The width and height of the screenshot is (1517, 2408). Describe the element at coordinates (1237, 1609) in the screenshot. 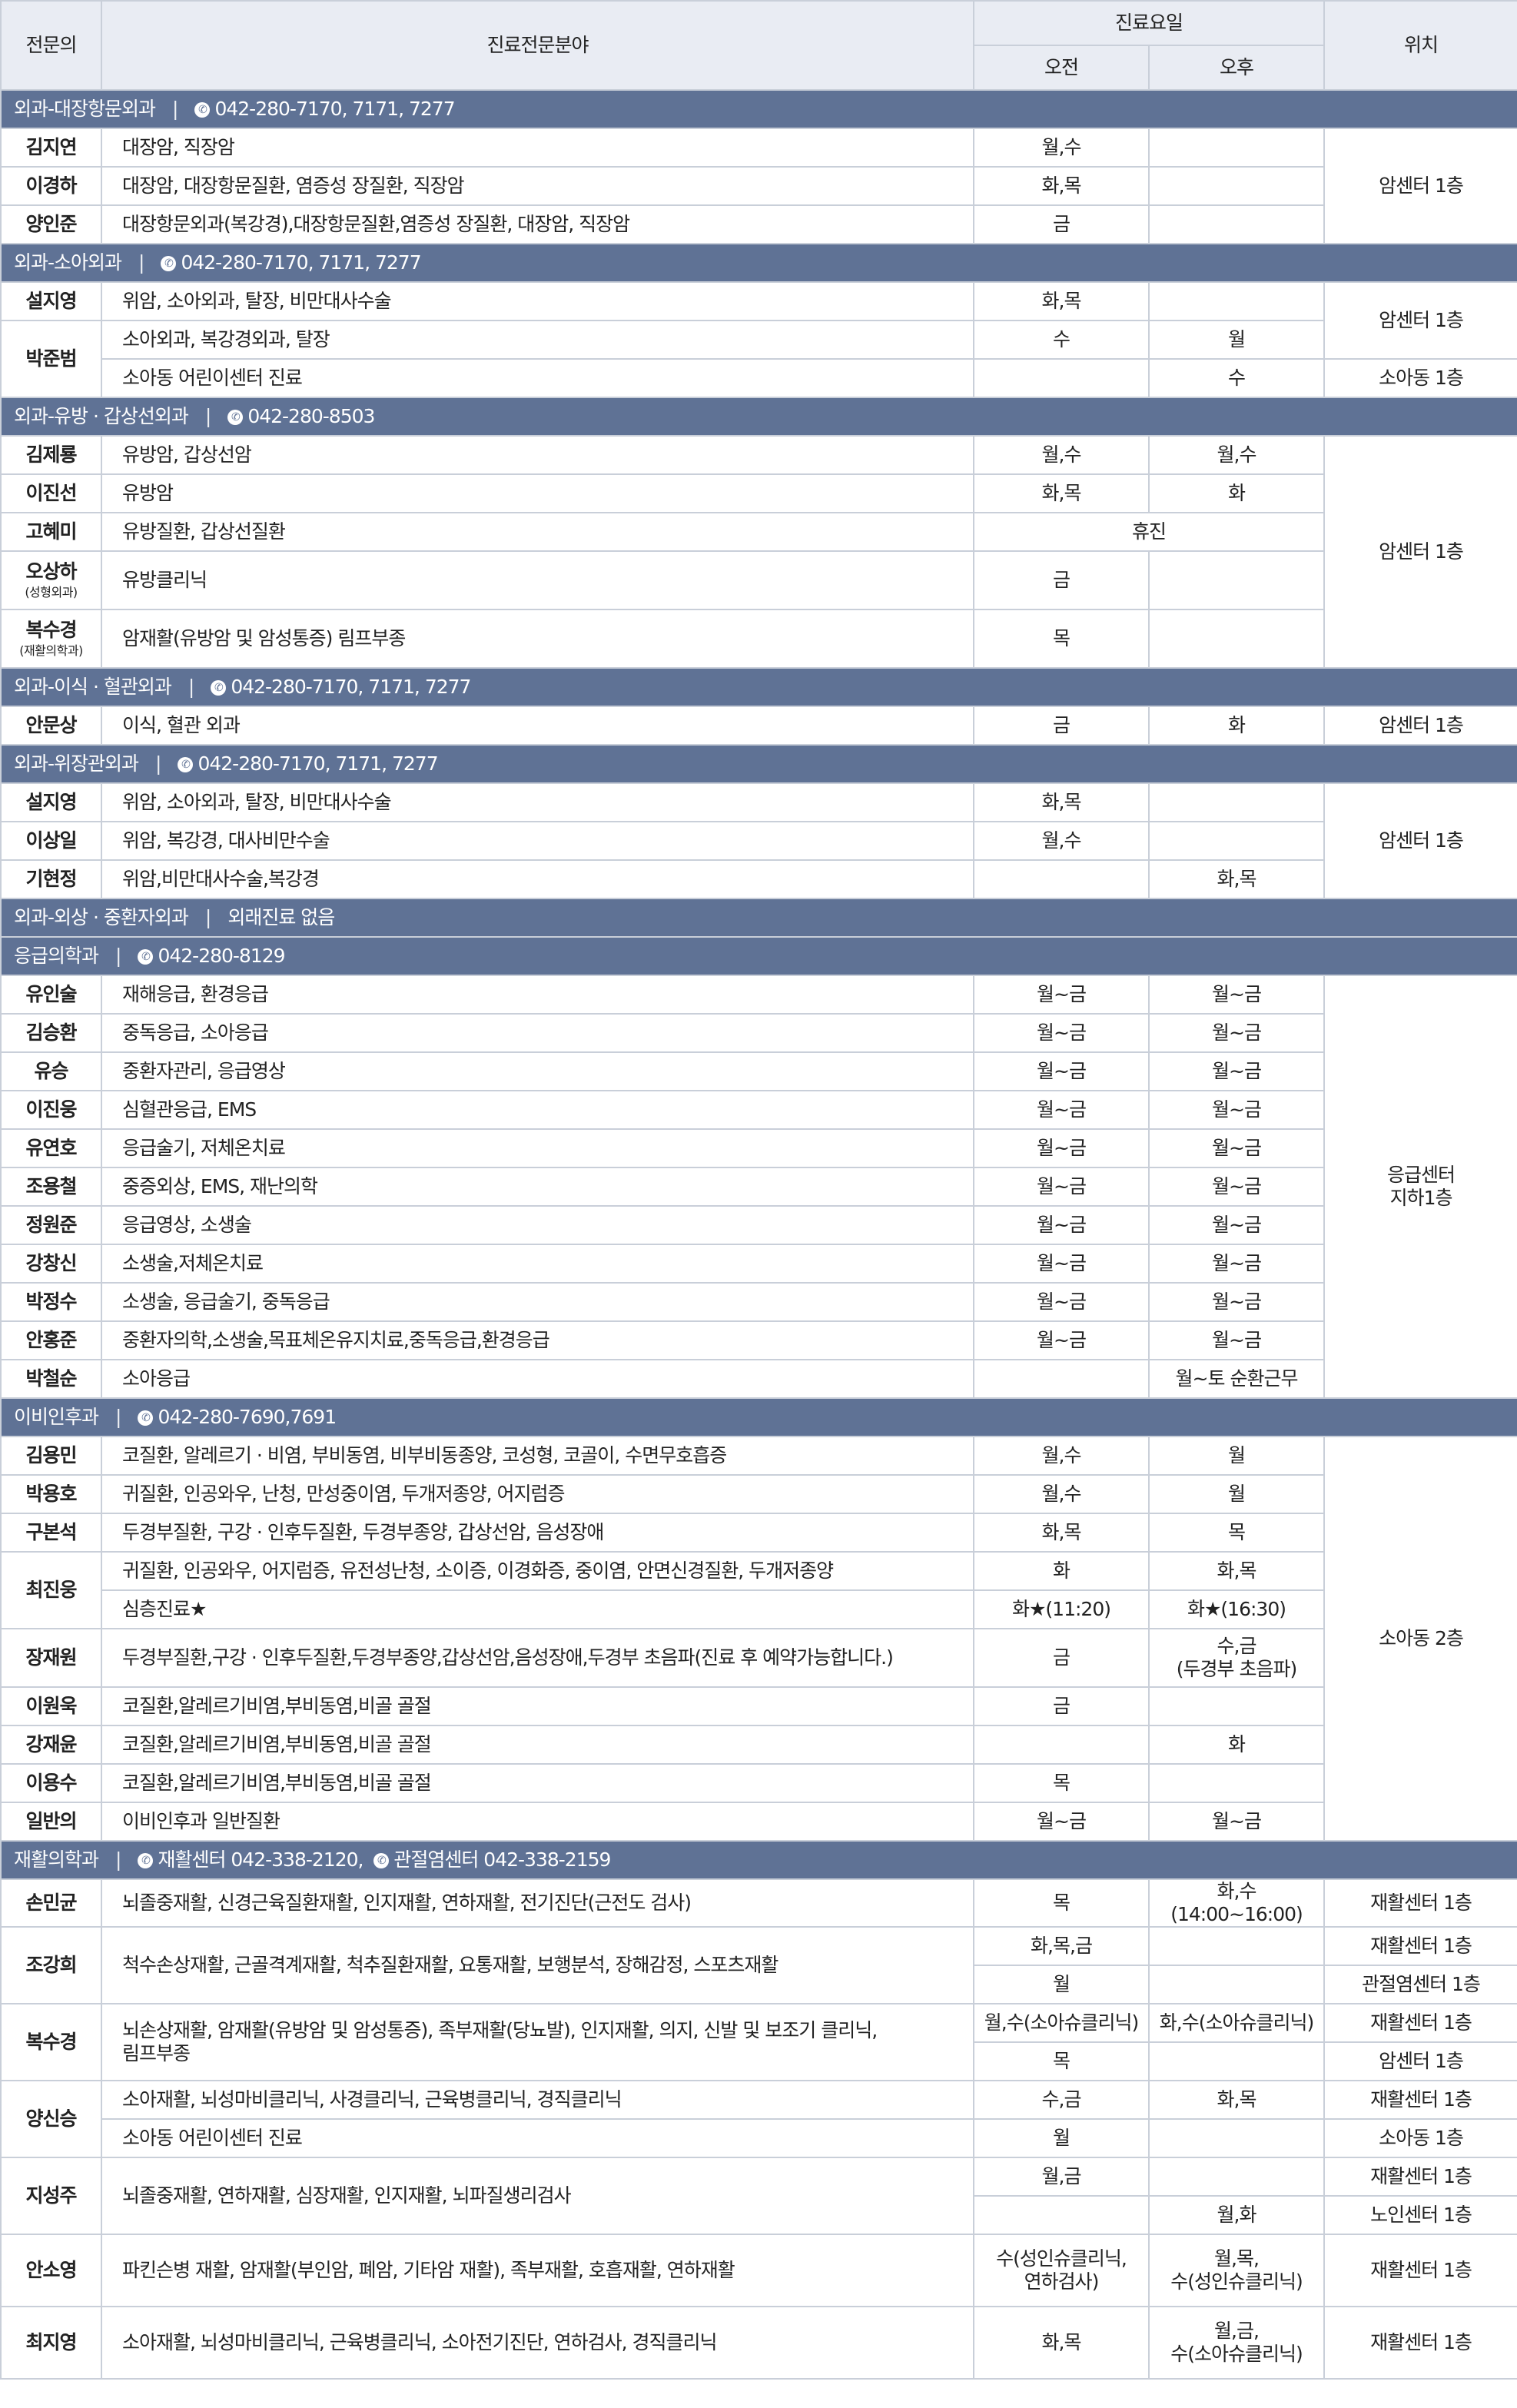

I see `pm-day: 화★(16:30)` at that location.